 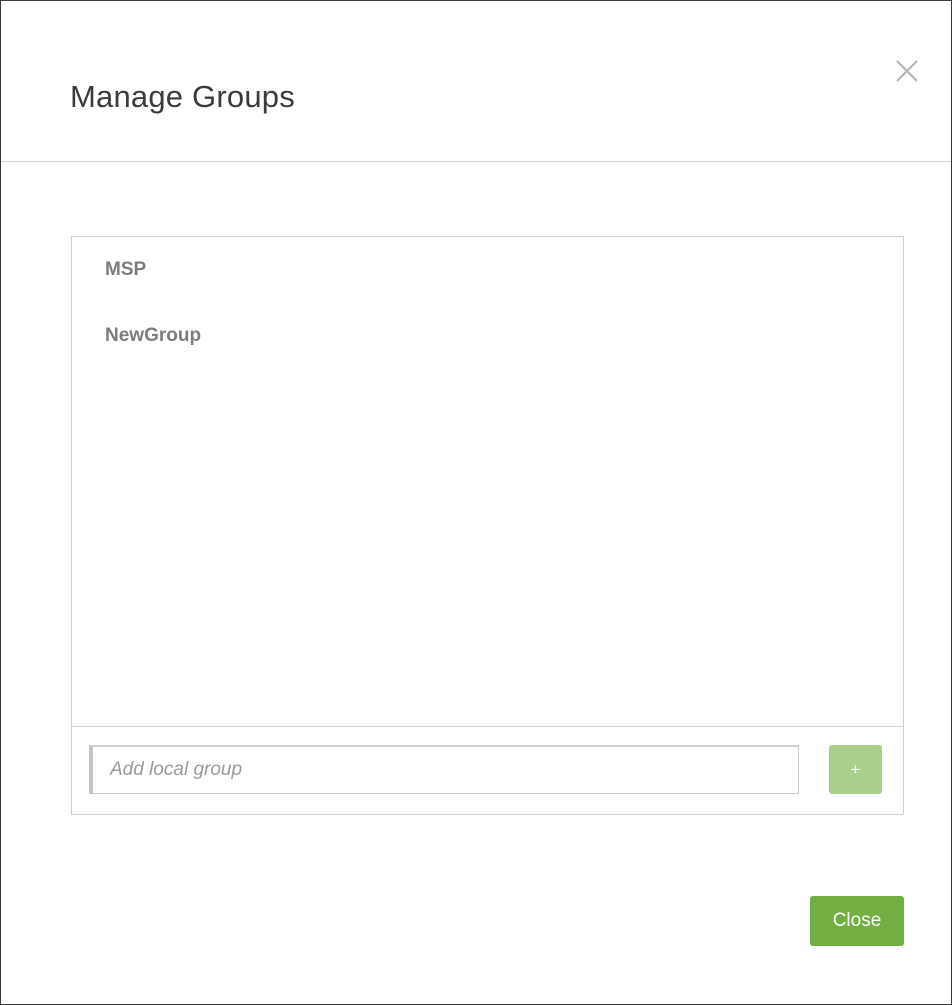 I want to click on group-item-msp: MSP, so click(x=125, y=270).